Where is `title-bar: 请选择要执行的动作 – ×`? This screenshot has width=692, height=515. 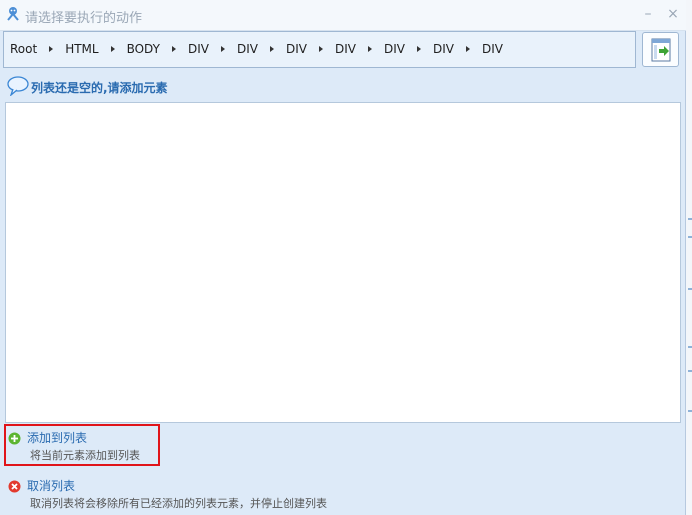
title-bar: 请选择要执行的动作 – × is located at coordinates (343, 15).